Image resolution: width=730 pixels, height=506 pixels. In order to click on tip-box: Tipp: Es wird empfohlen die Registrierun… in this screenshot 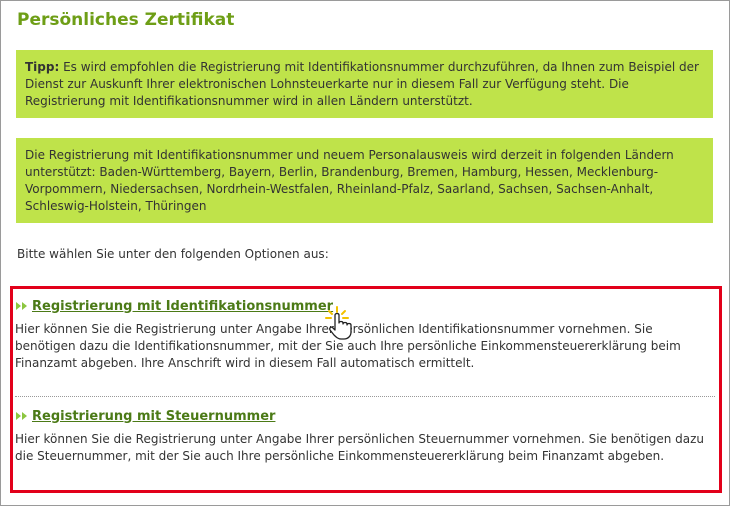, I will do `click(364, 84)`.